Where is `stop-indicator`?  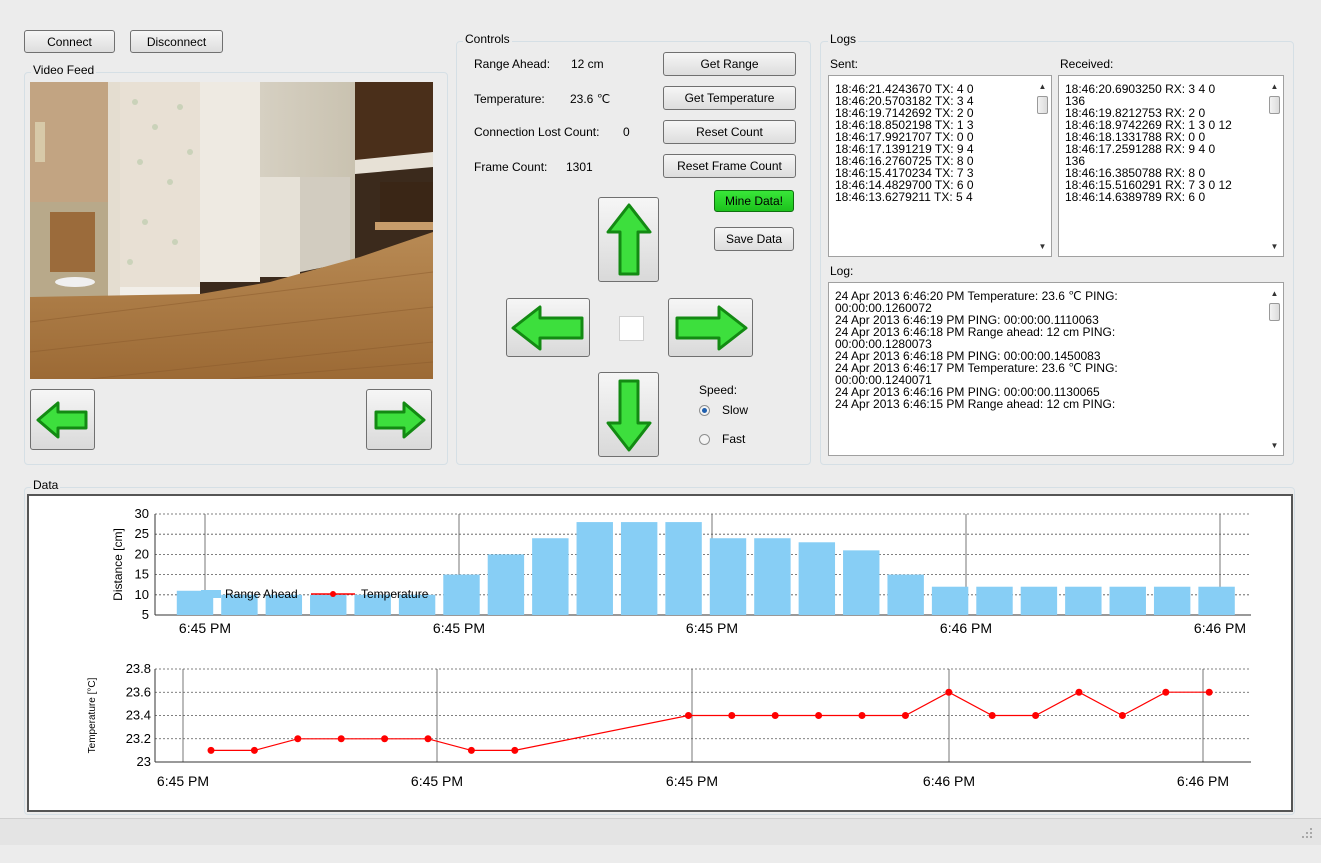
stop-indicator is located at coordinates (631, 328).